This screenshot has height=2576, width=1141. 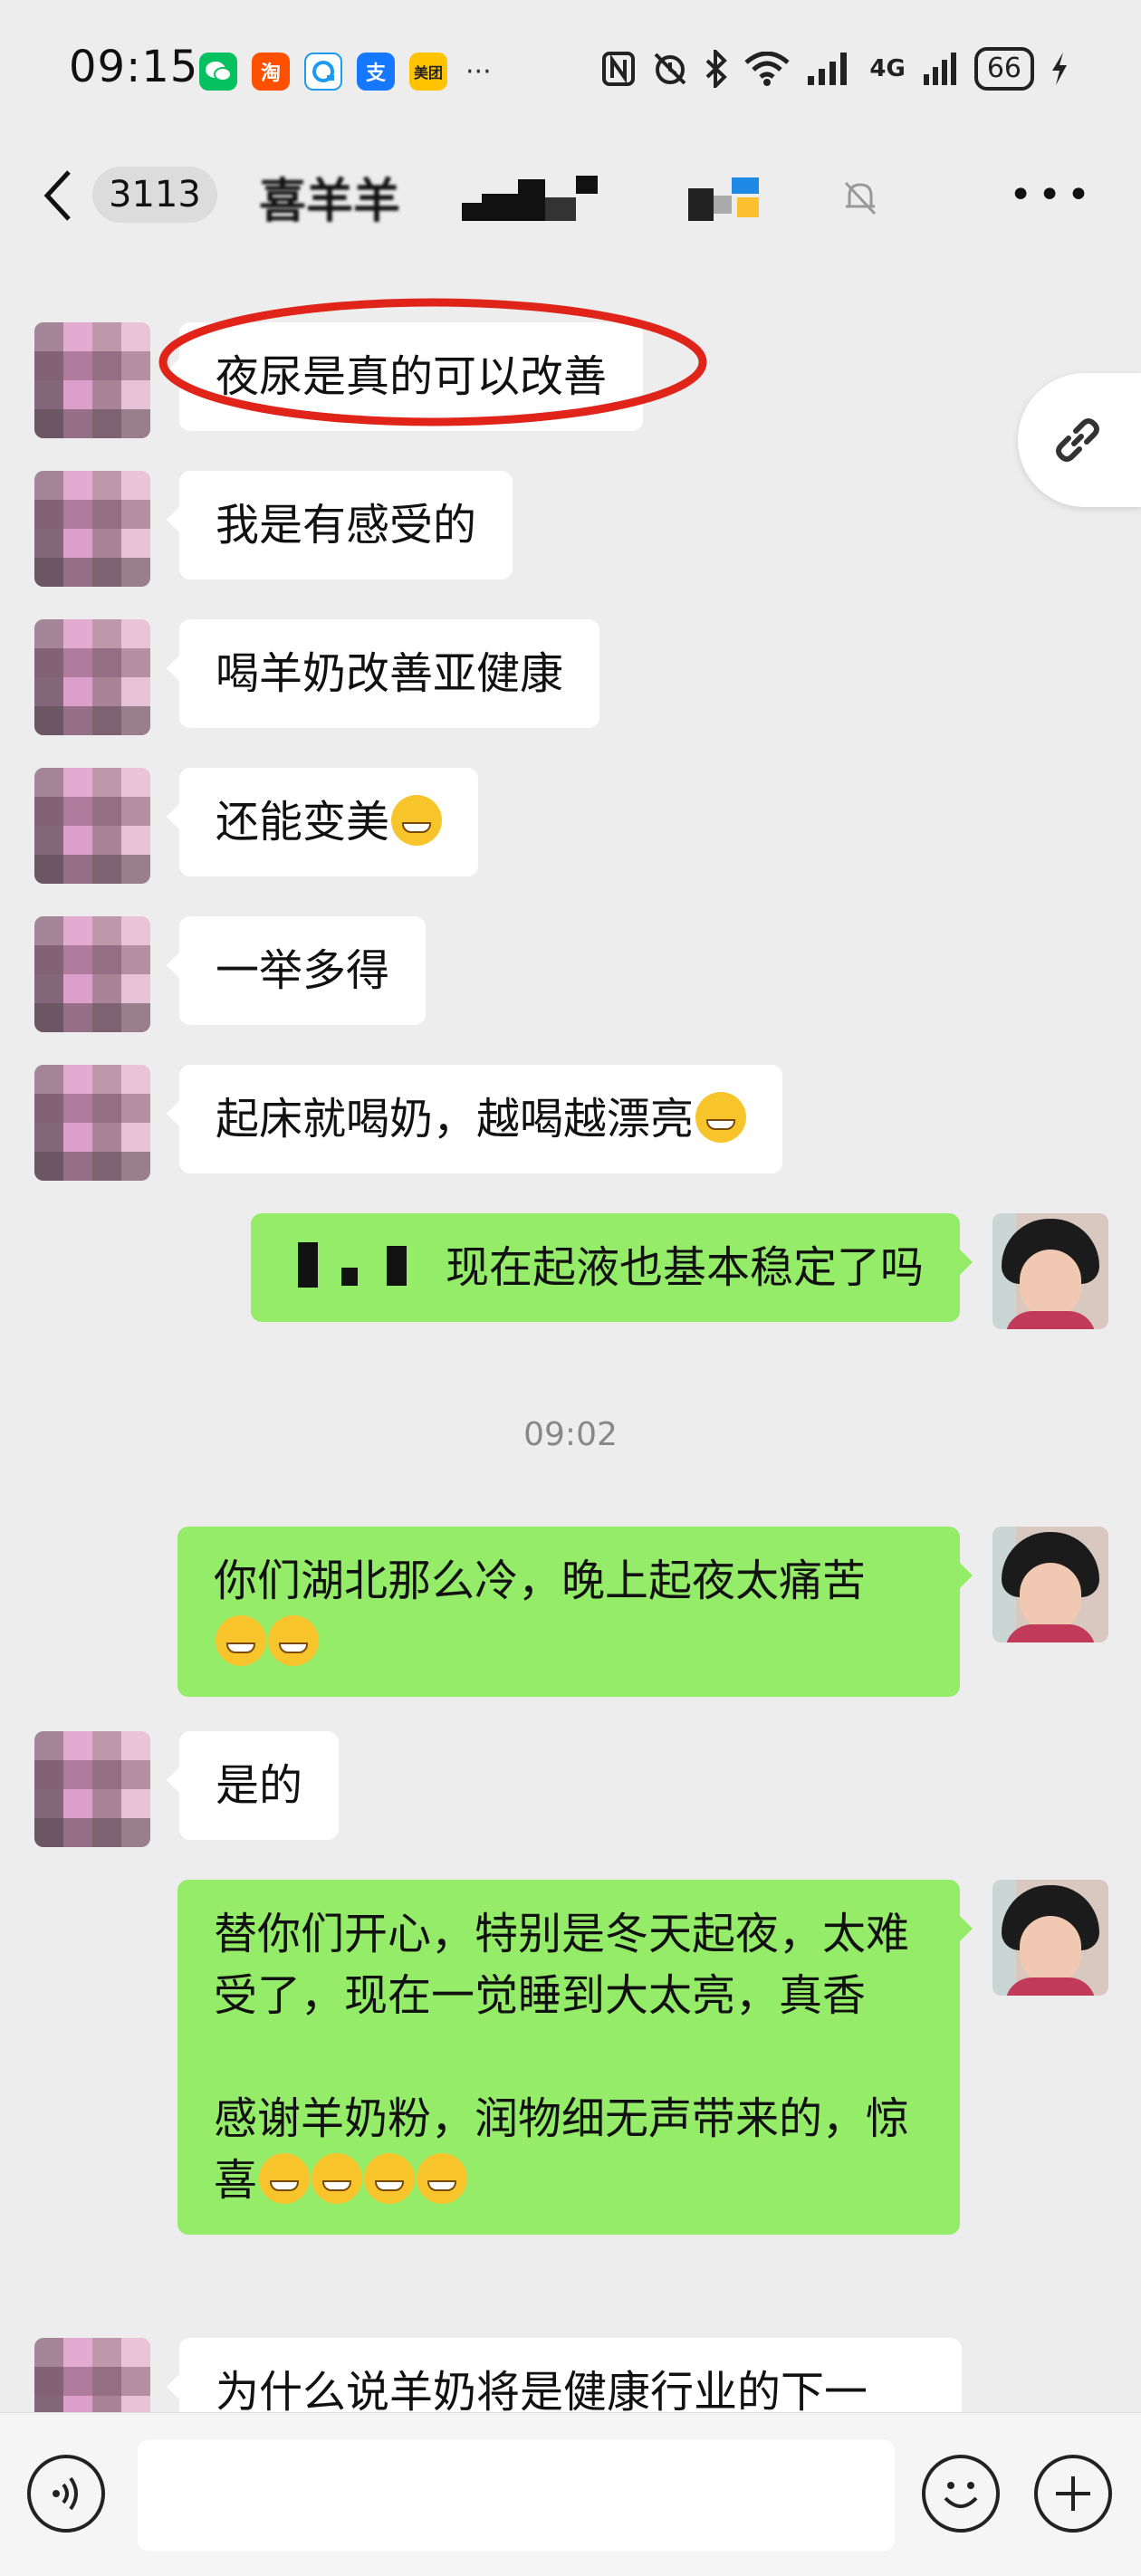 What do you see at coordinates (570, 68) in the screenshot?
I see `status-bar: 09:15 淘 支 美团 ··· 4G 66` at bounding box center [570, 68].